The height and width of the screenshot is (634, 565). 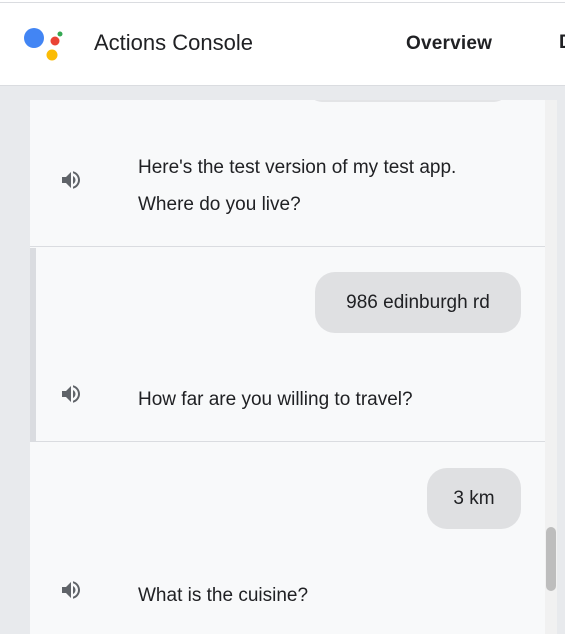 What do you see at coordinates (449, 44) in the screenshot?
I see `nav-overview: Overview` at bounding box center [449, 44].